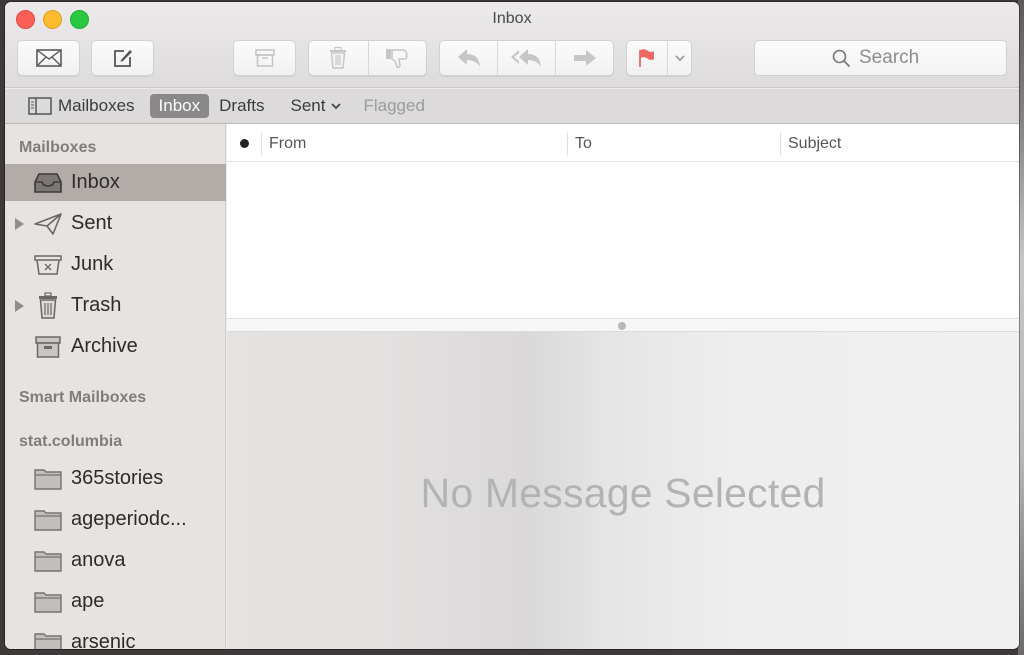 The width and height of the screenshot is (1024, 655). I want to click on pane-splitter, so click(623, 325).